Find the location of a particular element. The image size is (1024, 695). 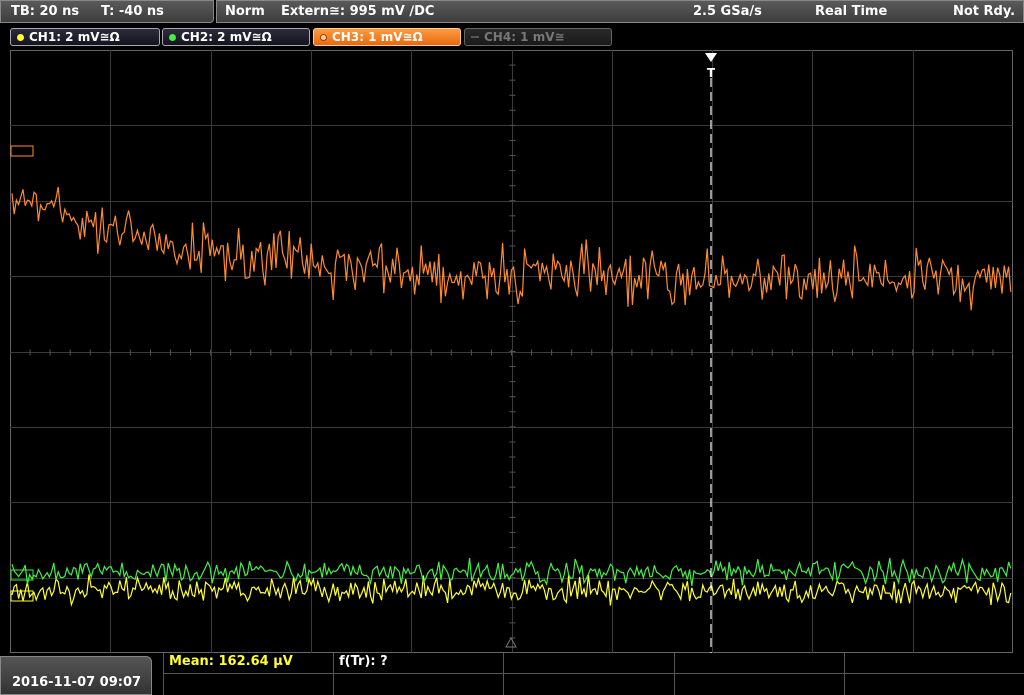

channel-2-button: CH2: 2 mV≅Ω is located at coordinates (236, 37).